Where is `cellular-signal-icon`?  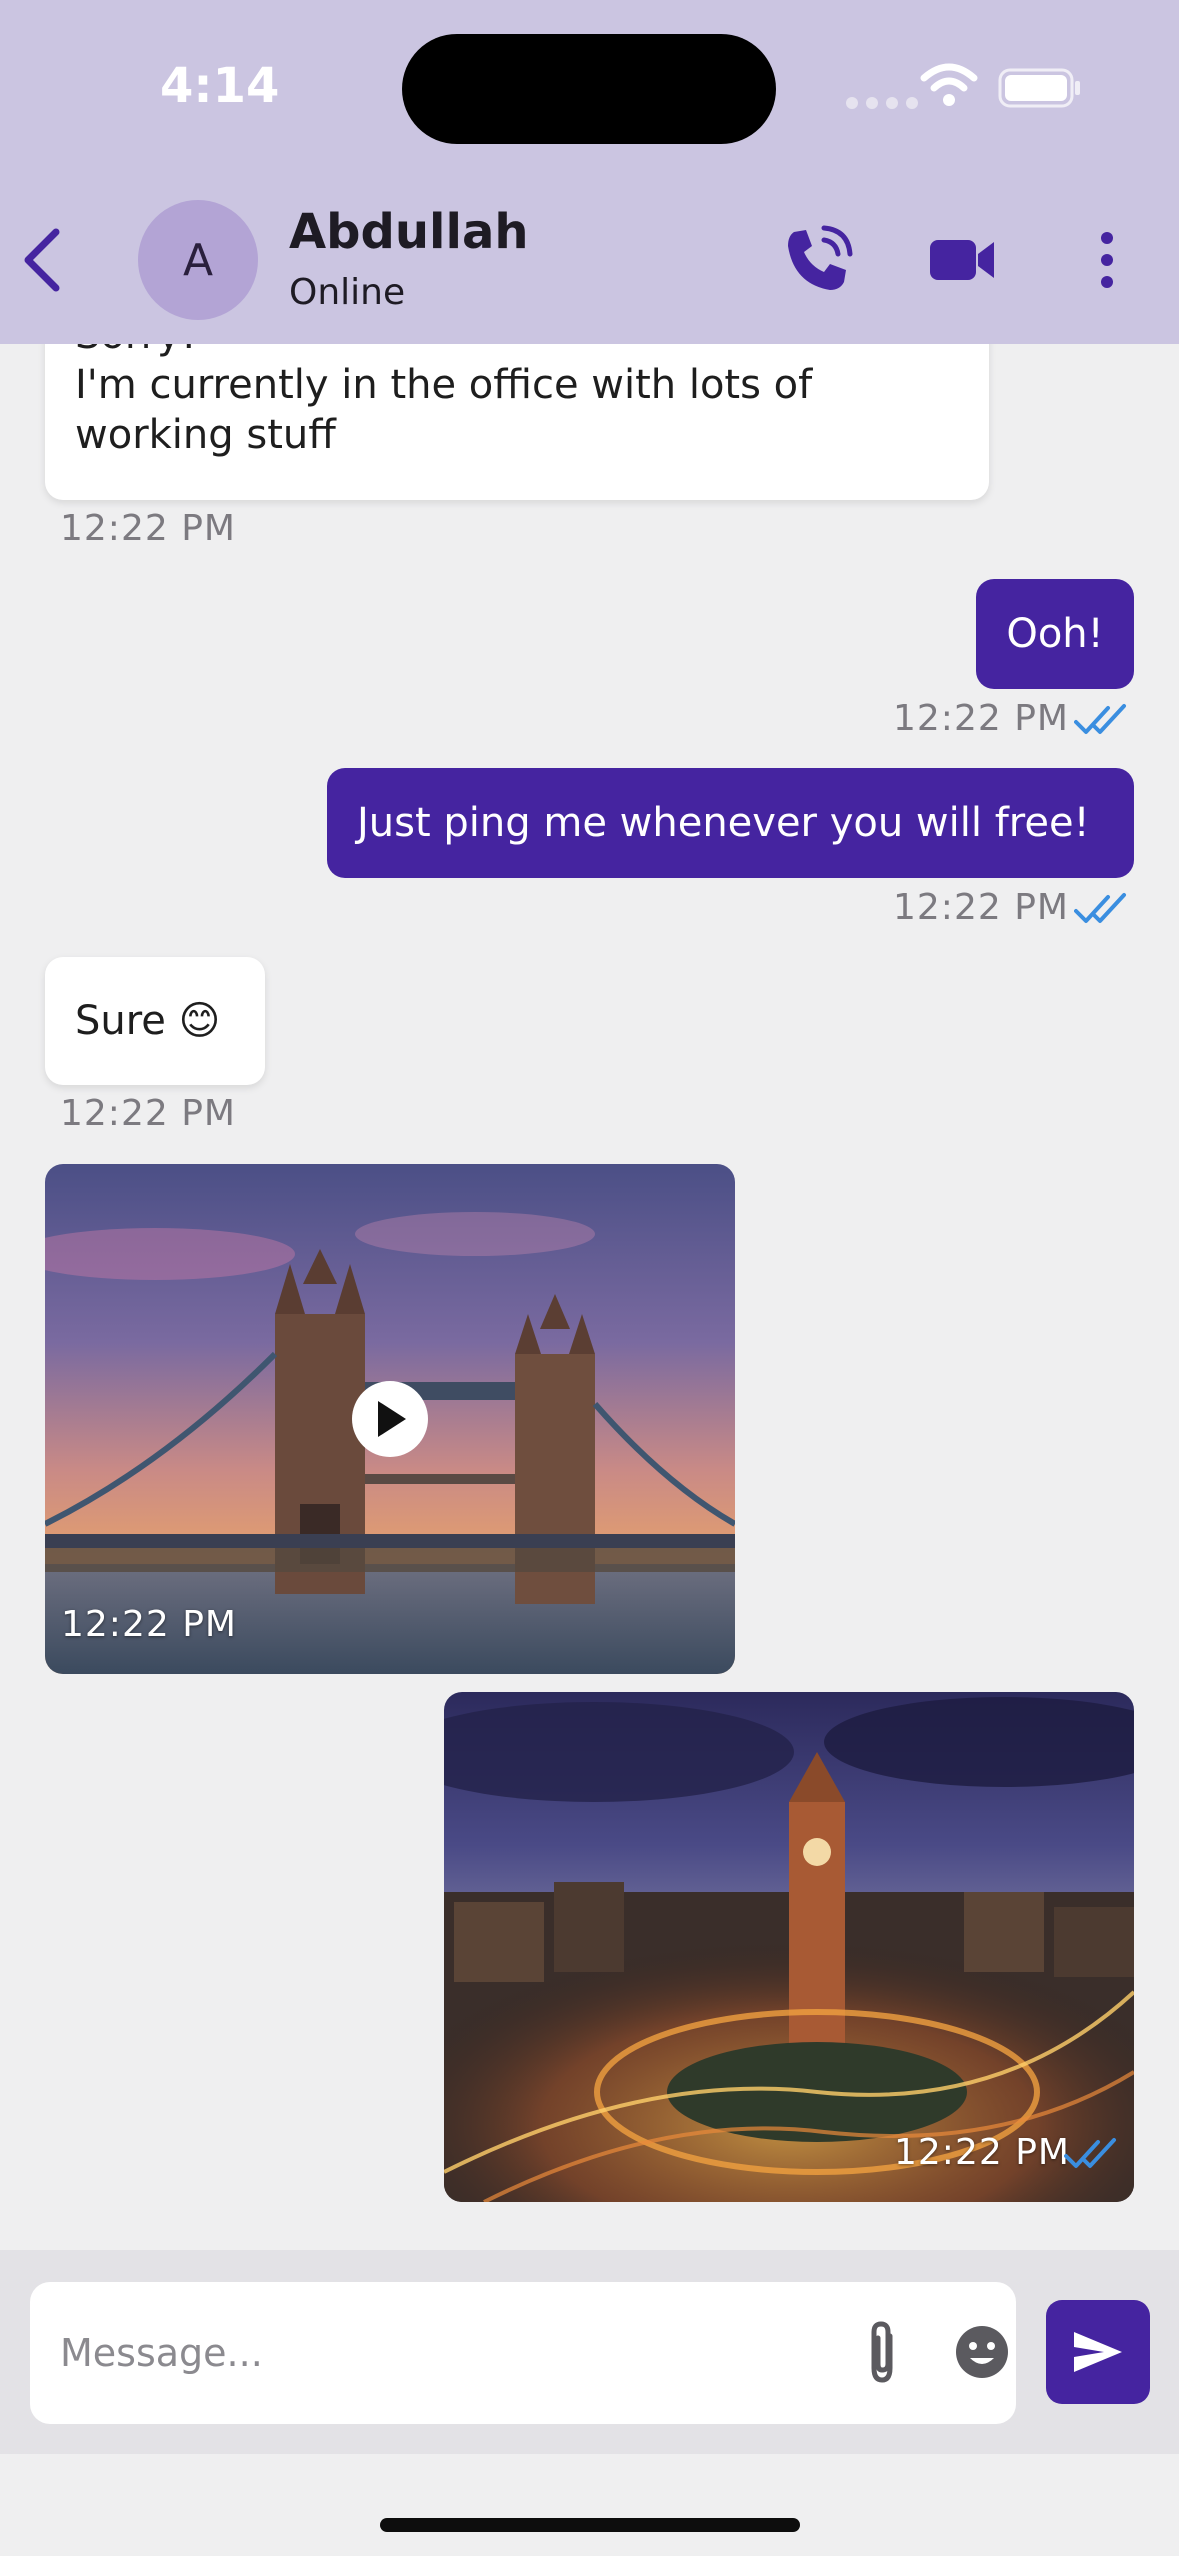
cellular-signal-icon is located at coordinates (886, 103).